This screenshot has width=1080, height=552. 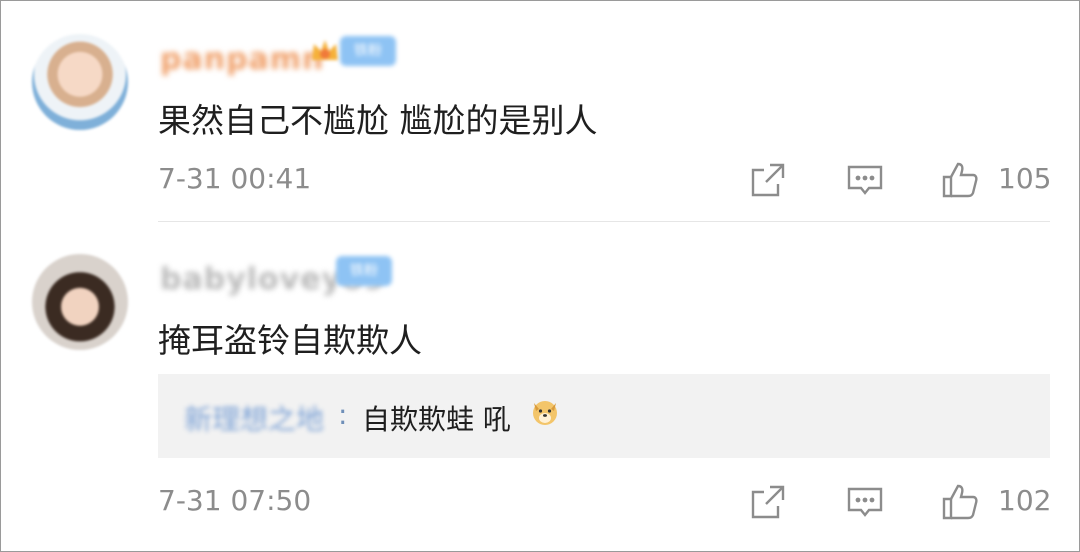 I want to click on reply-colon: :, so click(x=343, y=414).